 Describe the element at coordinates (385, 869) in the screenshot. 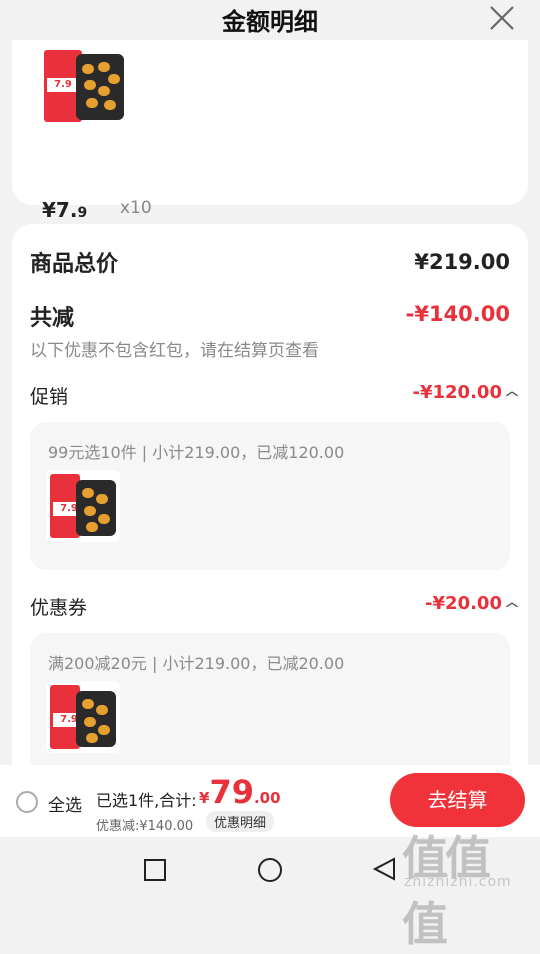

I see `back-icon` at that location.